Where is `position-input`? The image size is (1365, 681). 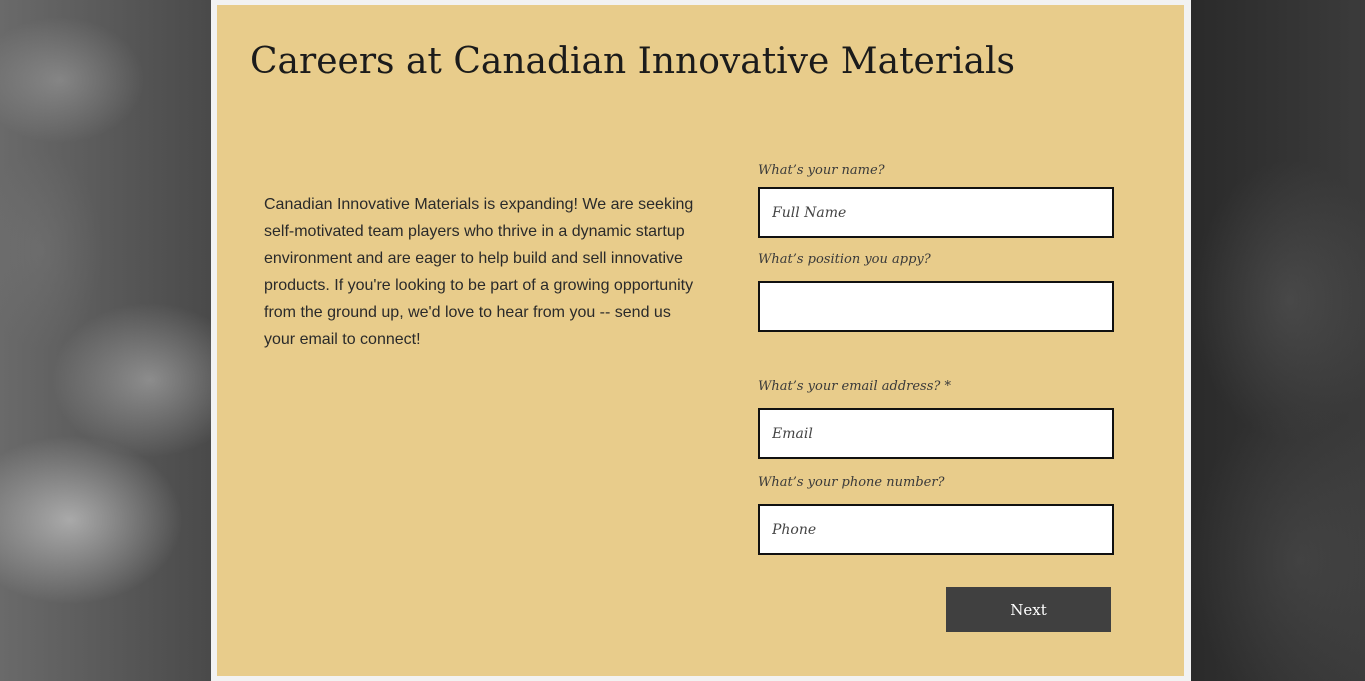 position-input is located at coordinates (936, 306).